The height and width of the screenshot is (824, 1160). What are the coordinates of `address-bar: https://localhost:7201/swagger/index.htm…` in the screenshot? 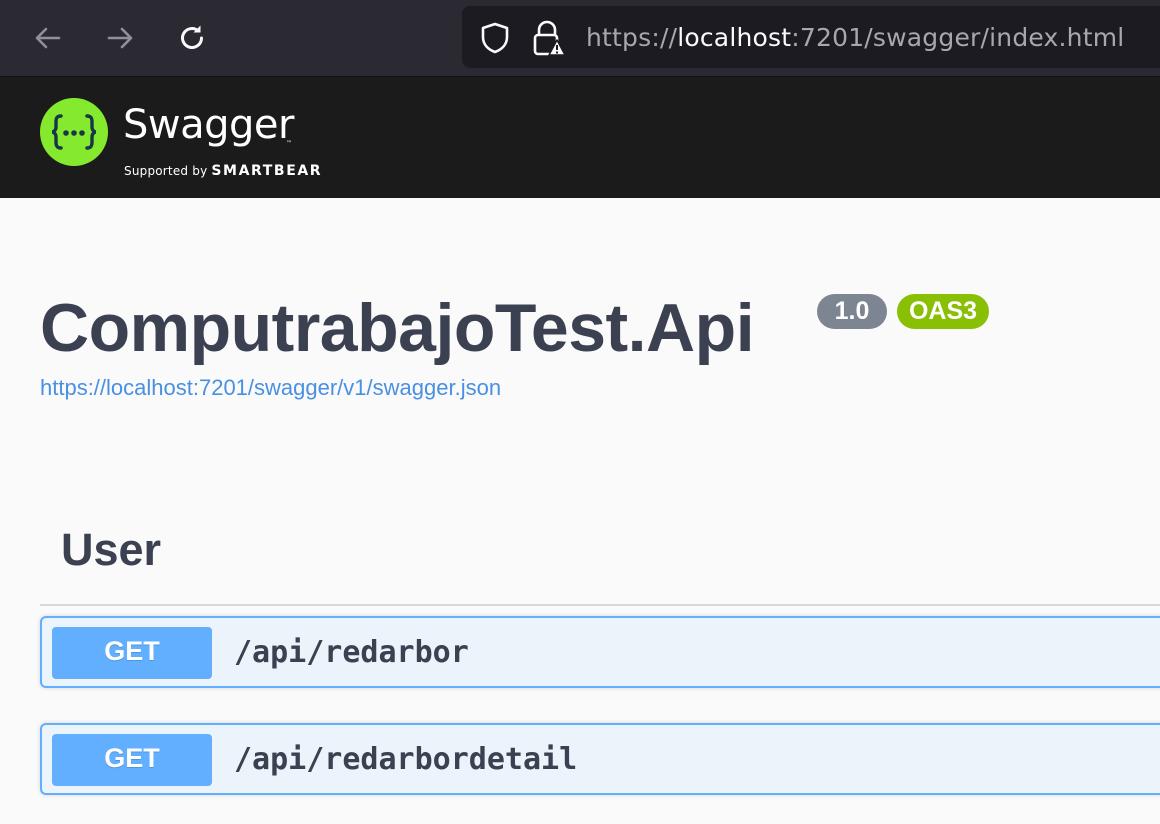 It's located at (811, 37).